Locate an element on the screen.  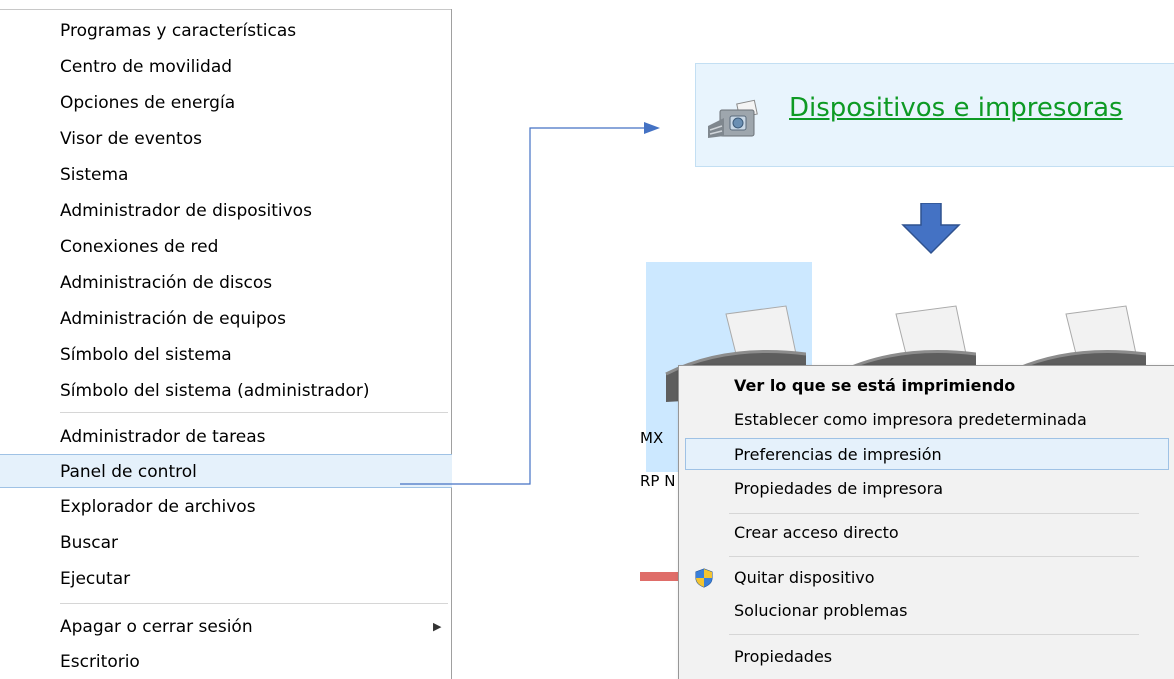
ctx-item-label: Propiedades is located at coordinates (783, 656).